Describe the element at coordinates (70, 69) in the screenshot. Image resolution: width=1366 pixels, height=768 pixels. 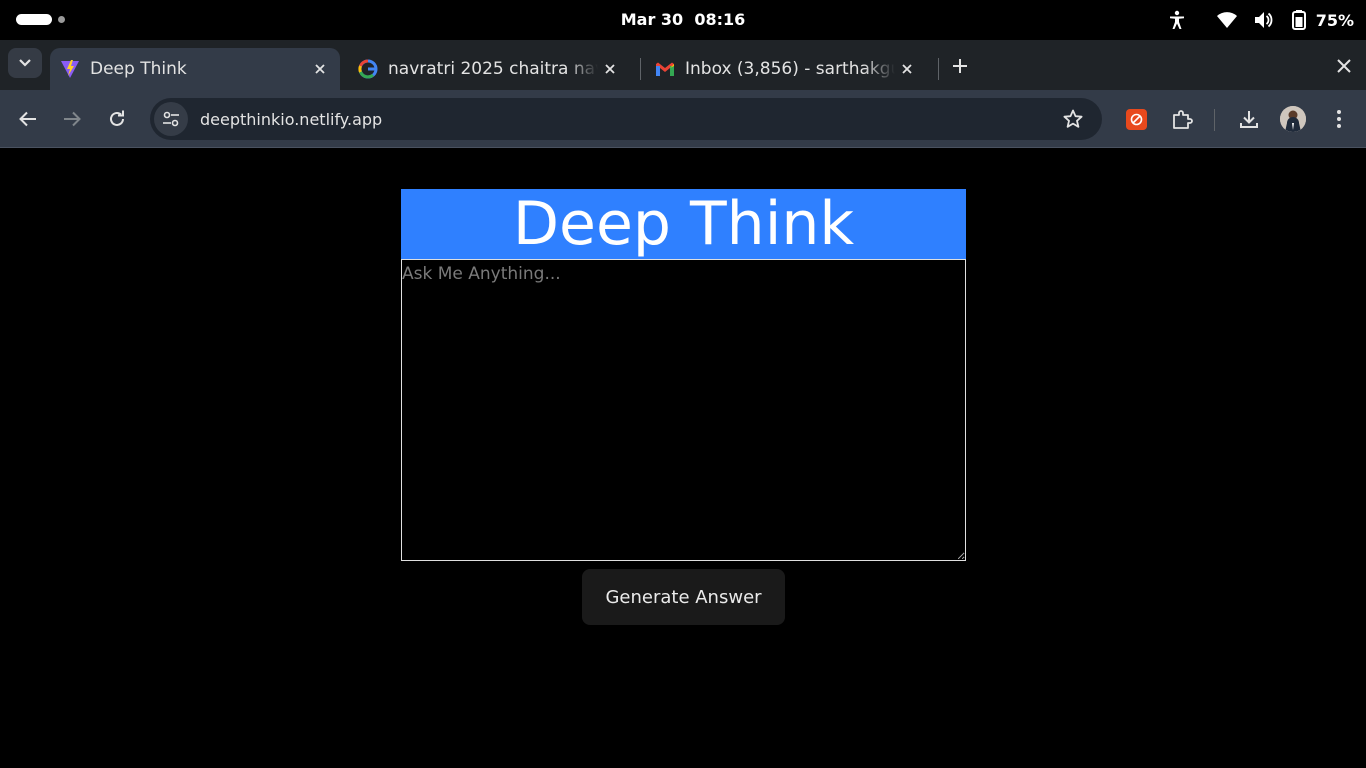
I see `vite-icon` at that location.